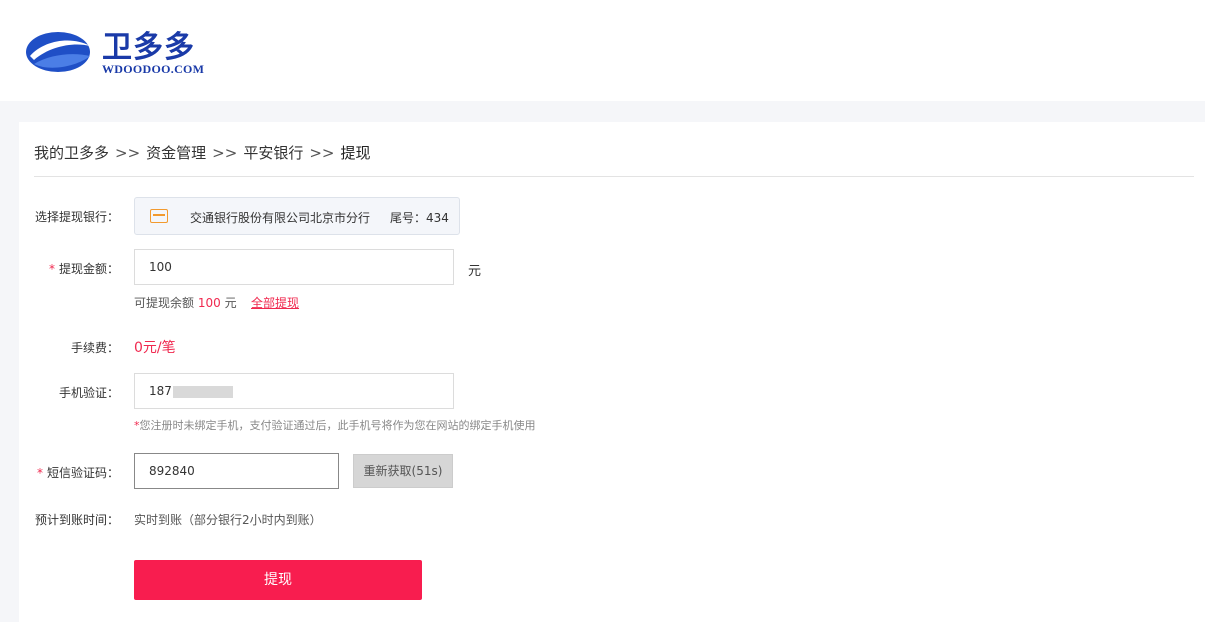 The width and height of the screenshot is (1205, 622). I want to click on breadcrumb-item-home: 我的卫多多, so click(71, 153).